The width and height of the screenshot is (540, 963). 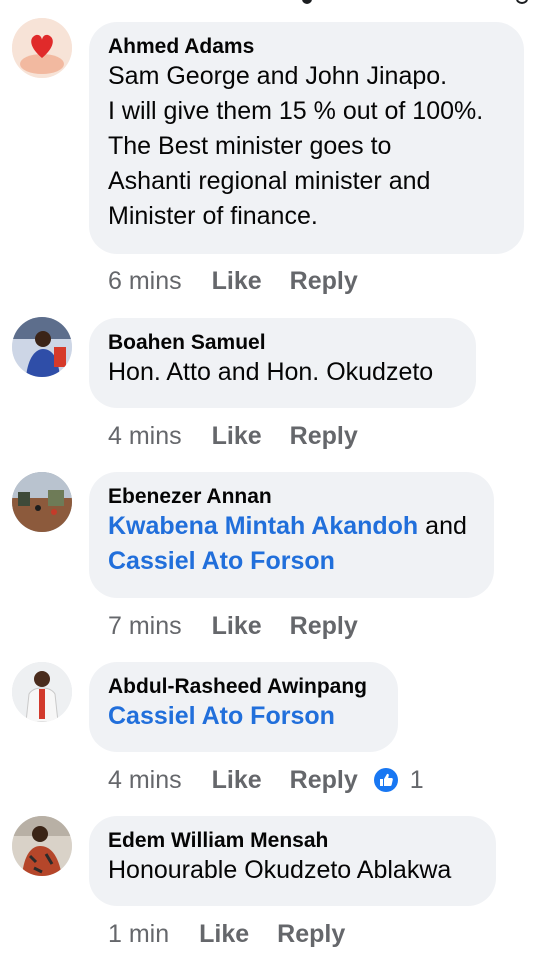 What do you see at coordinates (296, 111) in the screenshot?
I see `comment-line: I will give them 15 % out of 100%.` at bounding box center [296, 111].